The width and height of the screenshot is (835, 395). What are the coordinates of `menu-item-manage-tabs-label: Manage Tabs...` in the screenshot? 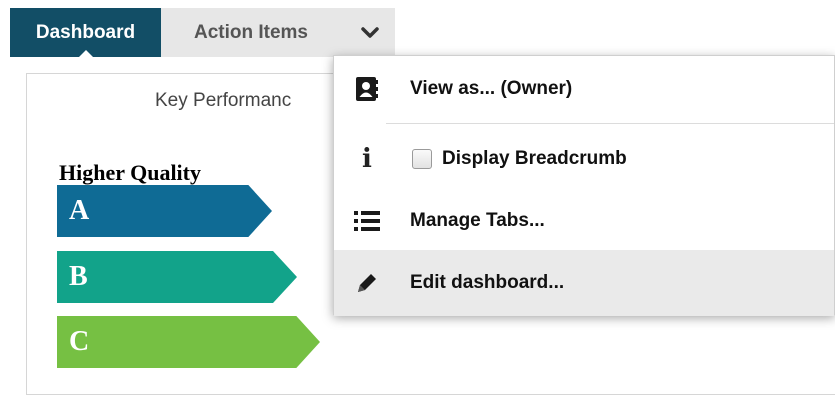 It's located at (477, 220).